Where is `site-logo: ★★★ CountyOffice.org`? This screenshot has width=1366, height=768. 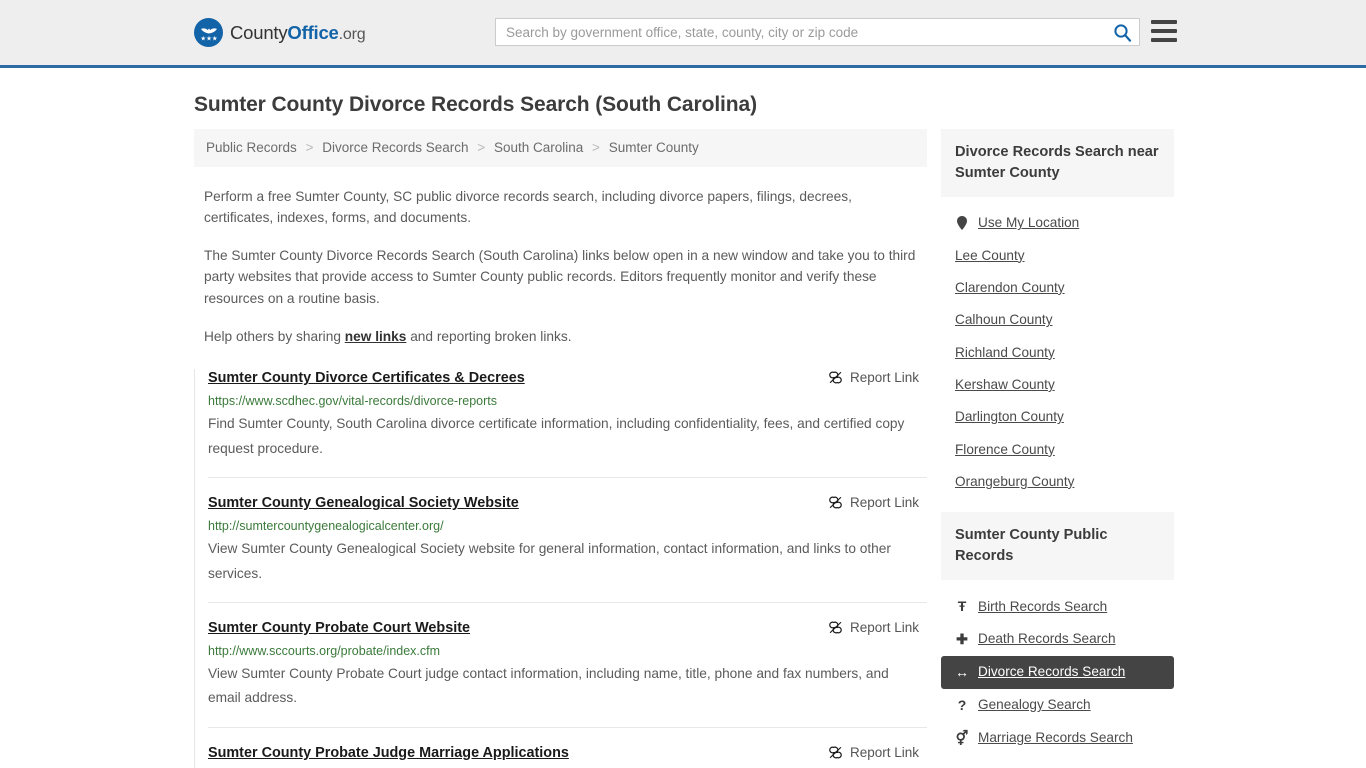 site-logo: ★★★ CountyOffice.org is located at coordinates (280, 32).